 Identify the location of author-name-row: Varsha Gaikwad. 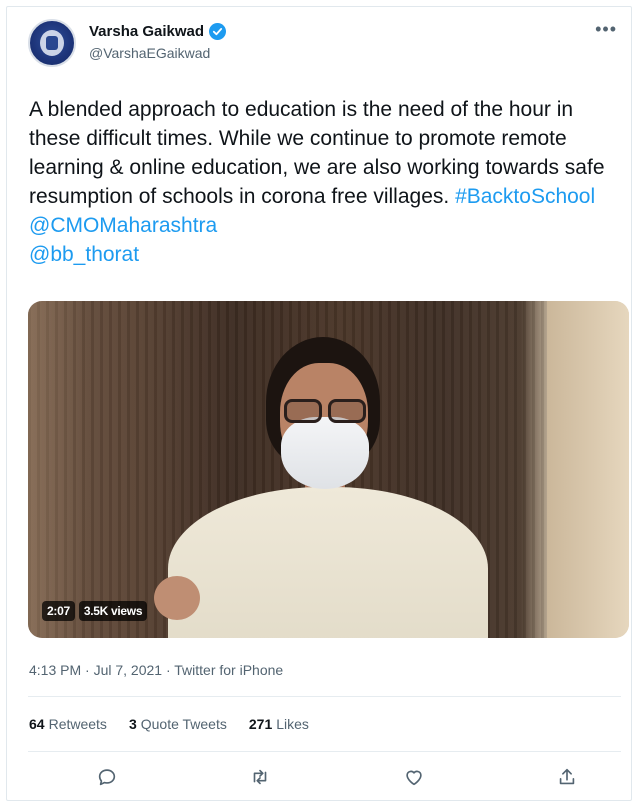
(158, 31).